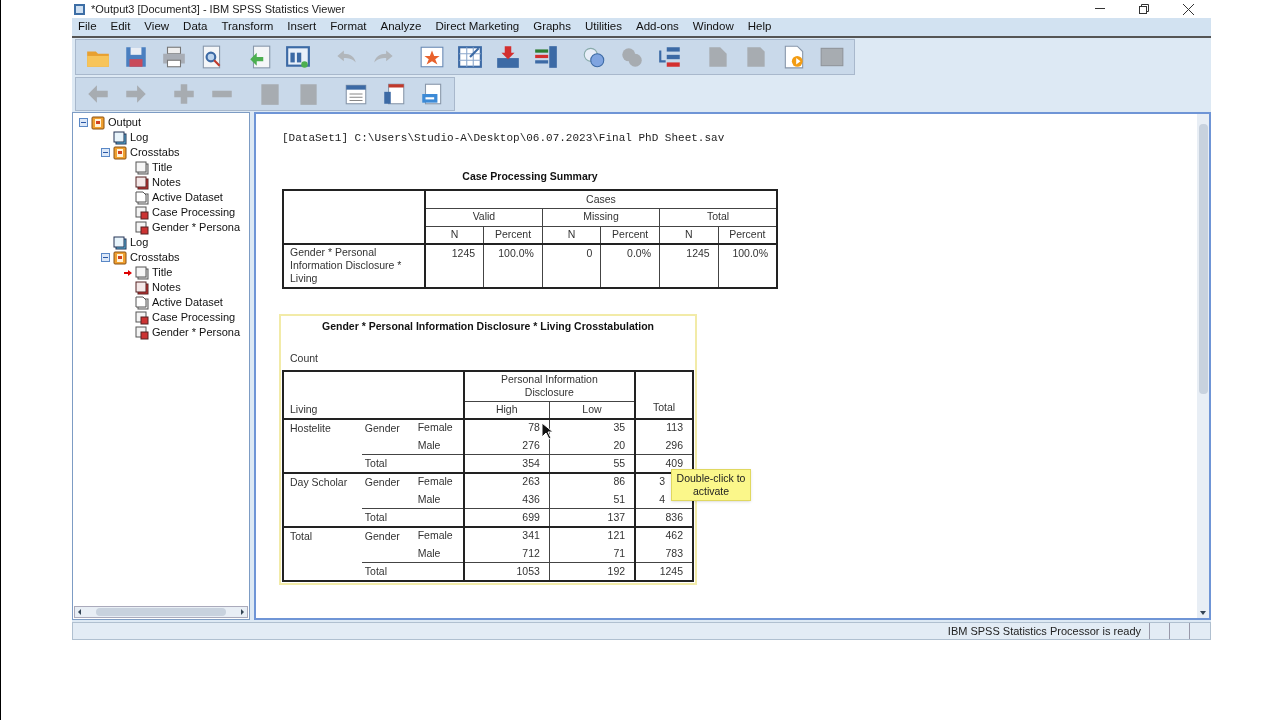 The width and height of the screenshot is (1280, 720). I want to click on table-cell: 354, so click(506, 463).